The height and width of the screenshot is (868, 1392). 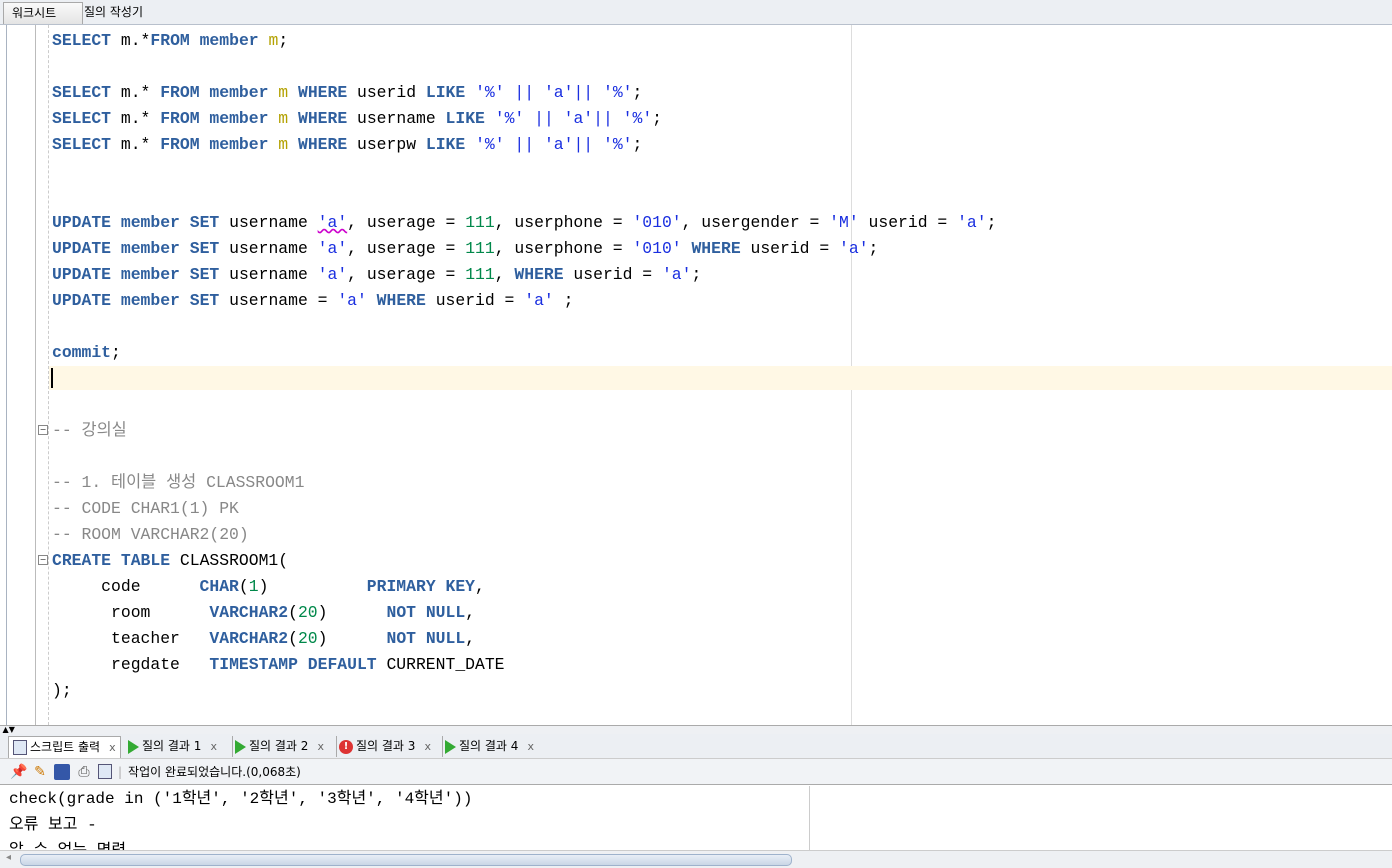 I want to click on code-token: , usergender =, so click(x=755, y=222).